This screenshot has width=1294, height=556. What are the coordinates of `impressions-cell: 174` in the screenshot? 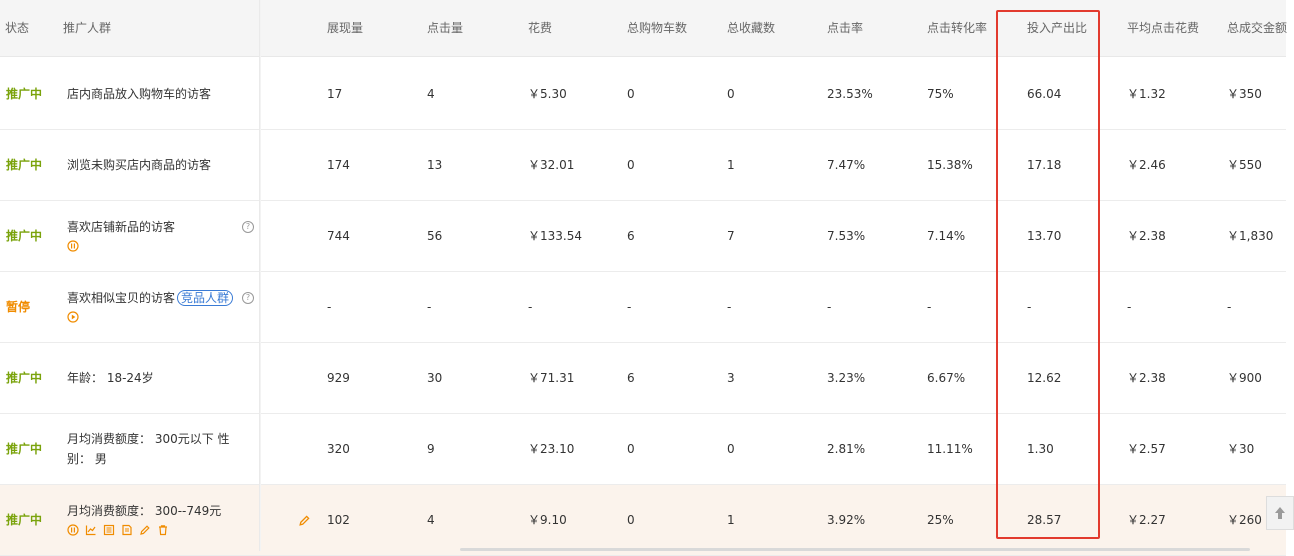 It's located at (338, 165).